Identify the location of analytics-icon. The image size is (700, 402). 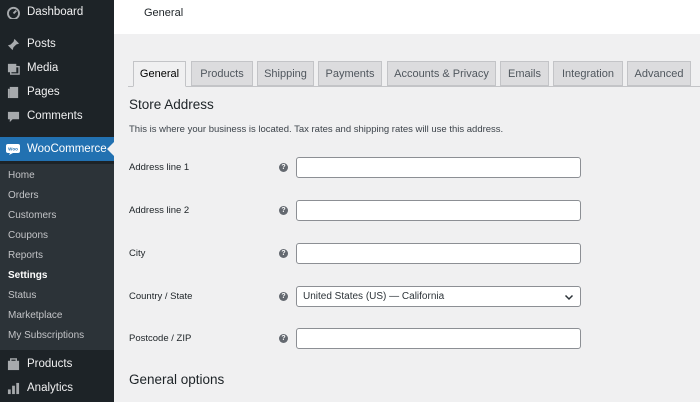
(13, 388).